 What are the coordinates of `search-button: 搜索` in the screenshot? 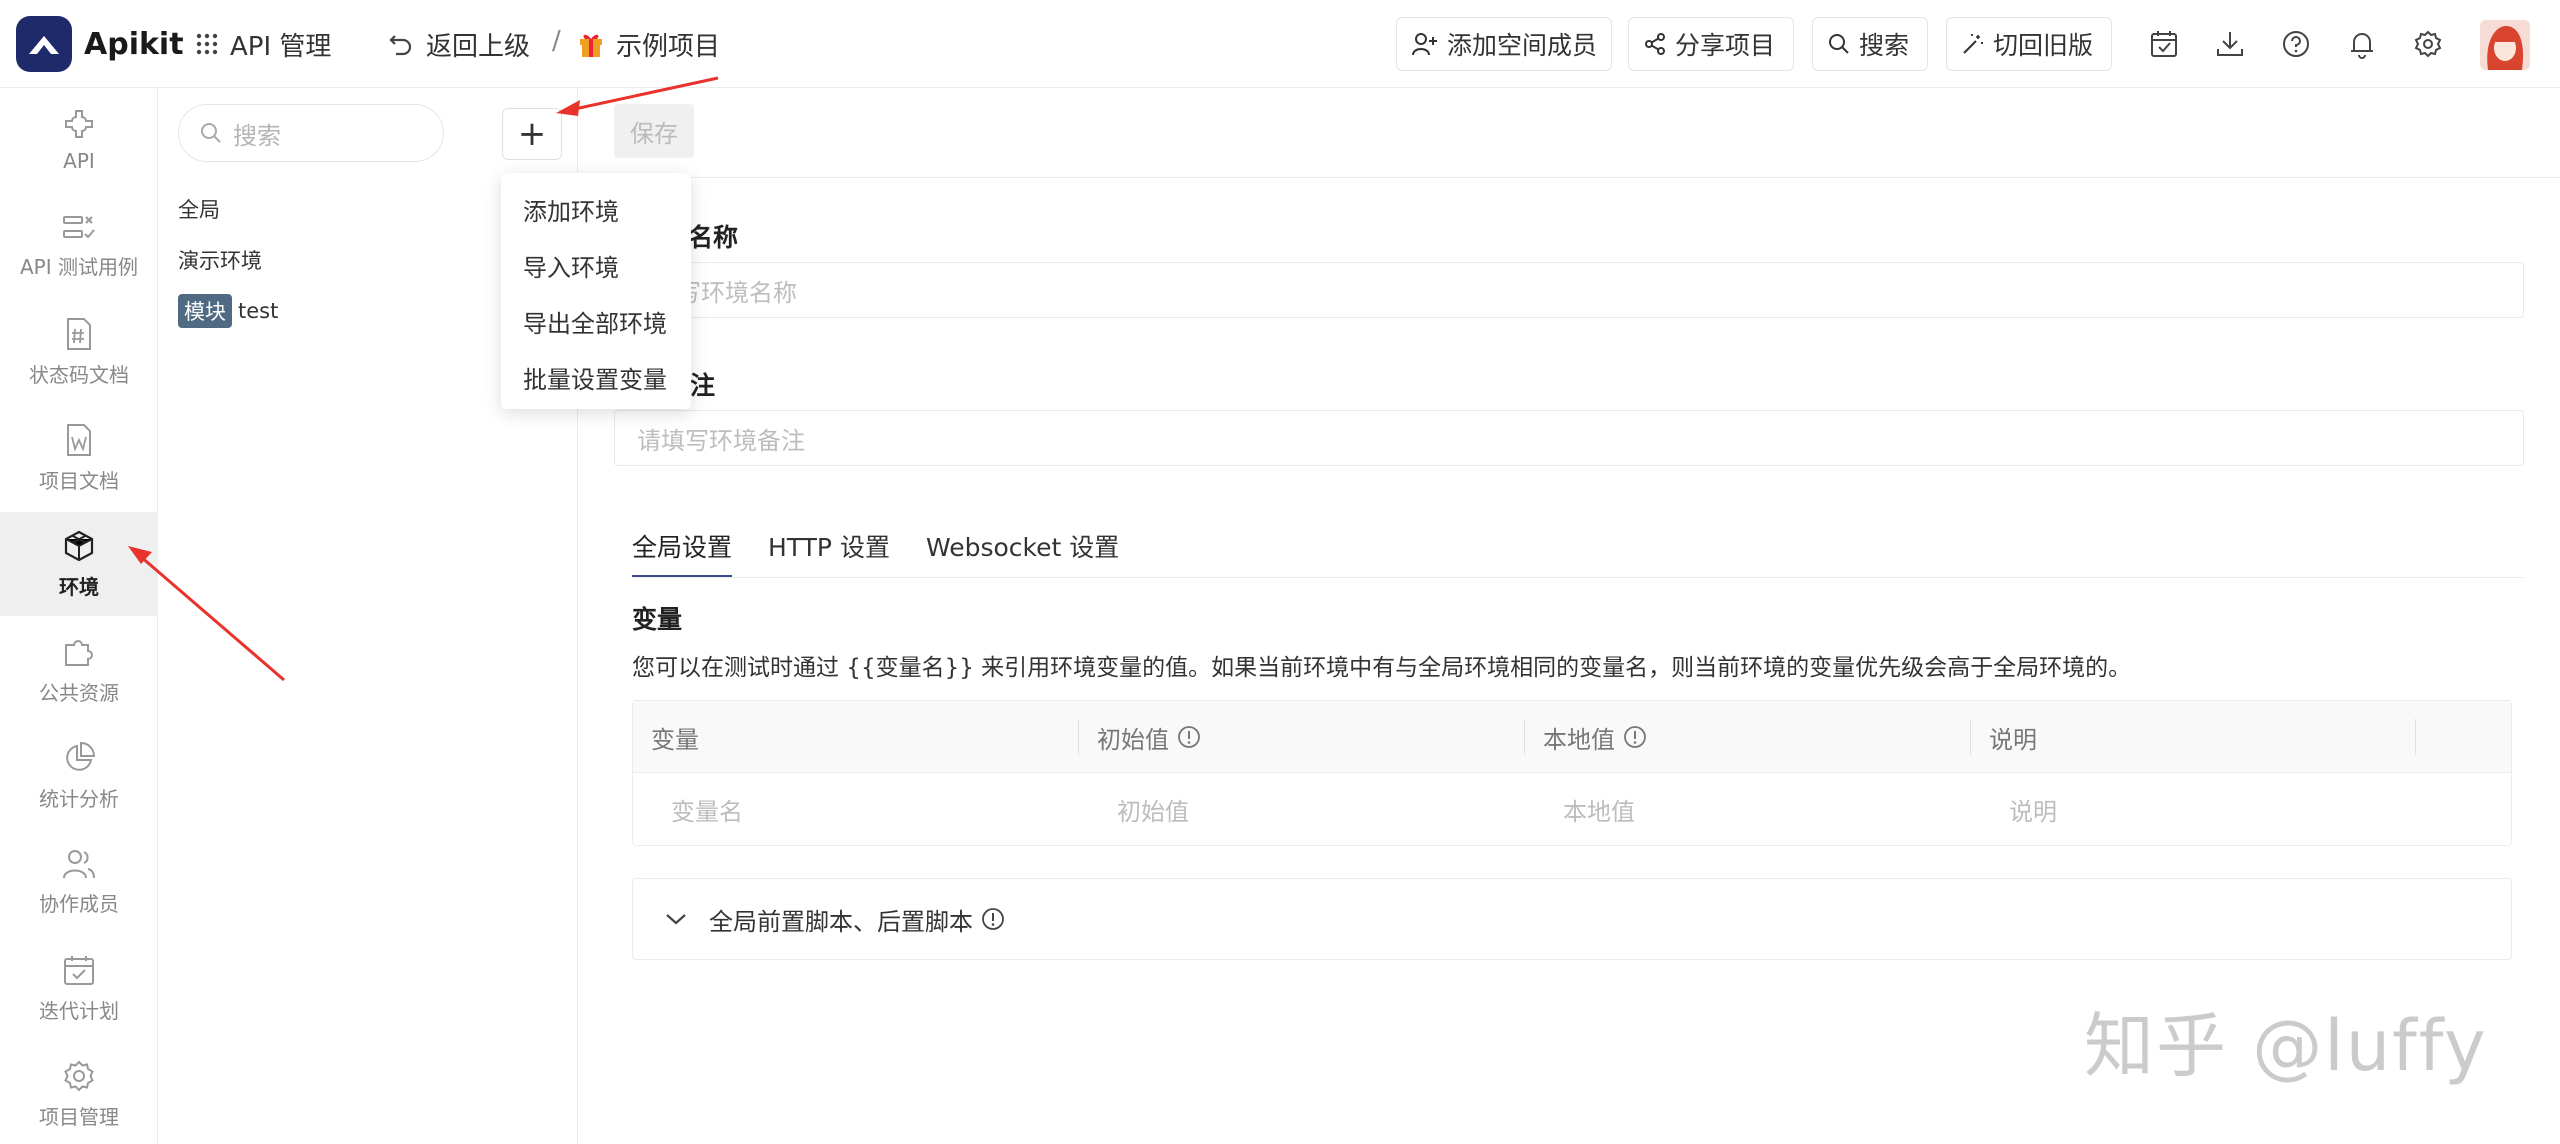 It's located at (1870, 44).